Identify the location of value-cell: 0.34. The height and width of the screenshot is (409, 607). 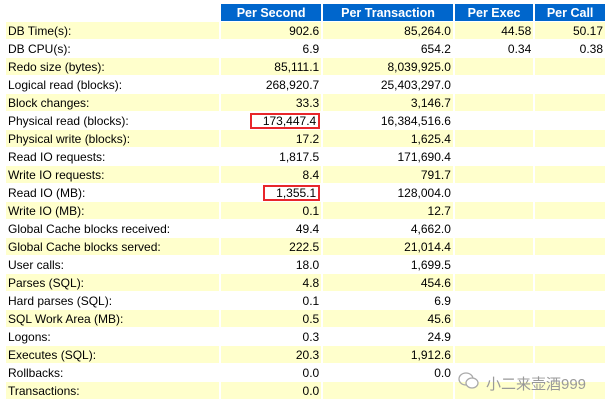
(494, 48).